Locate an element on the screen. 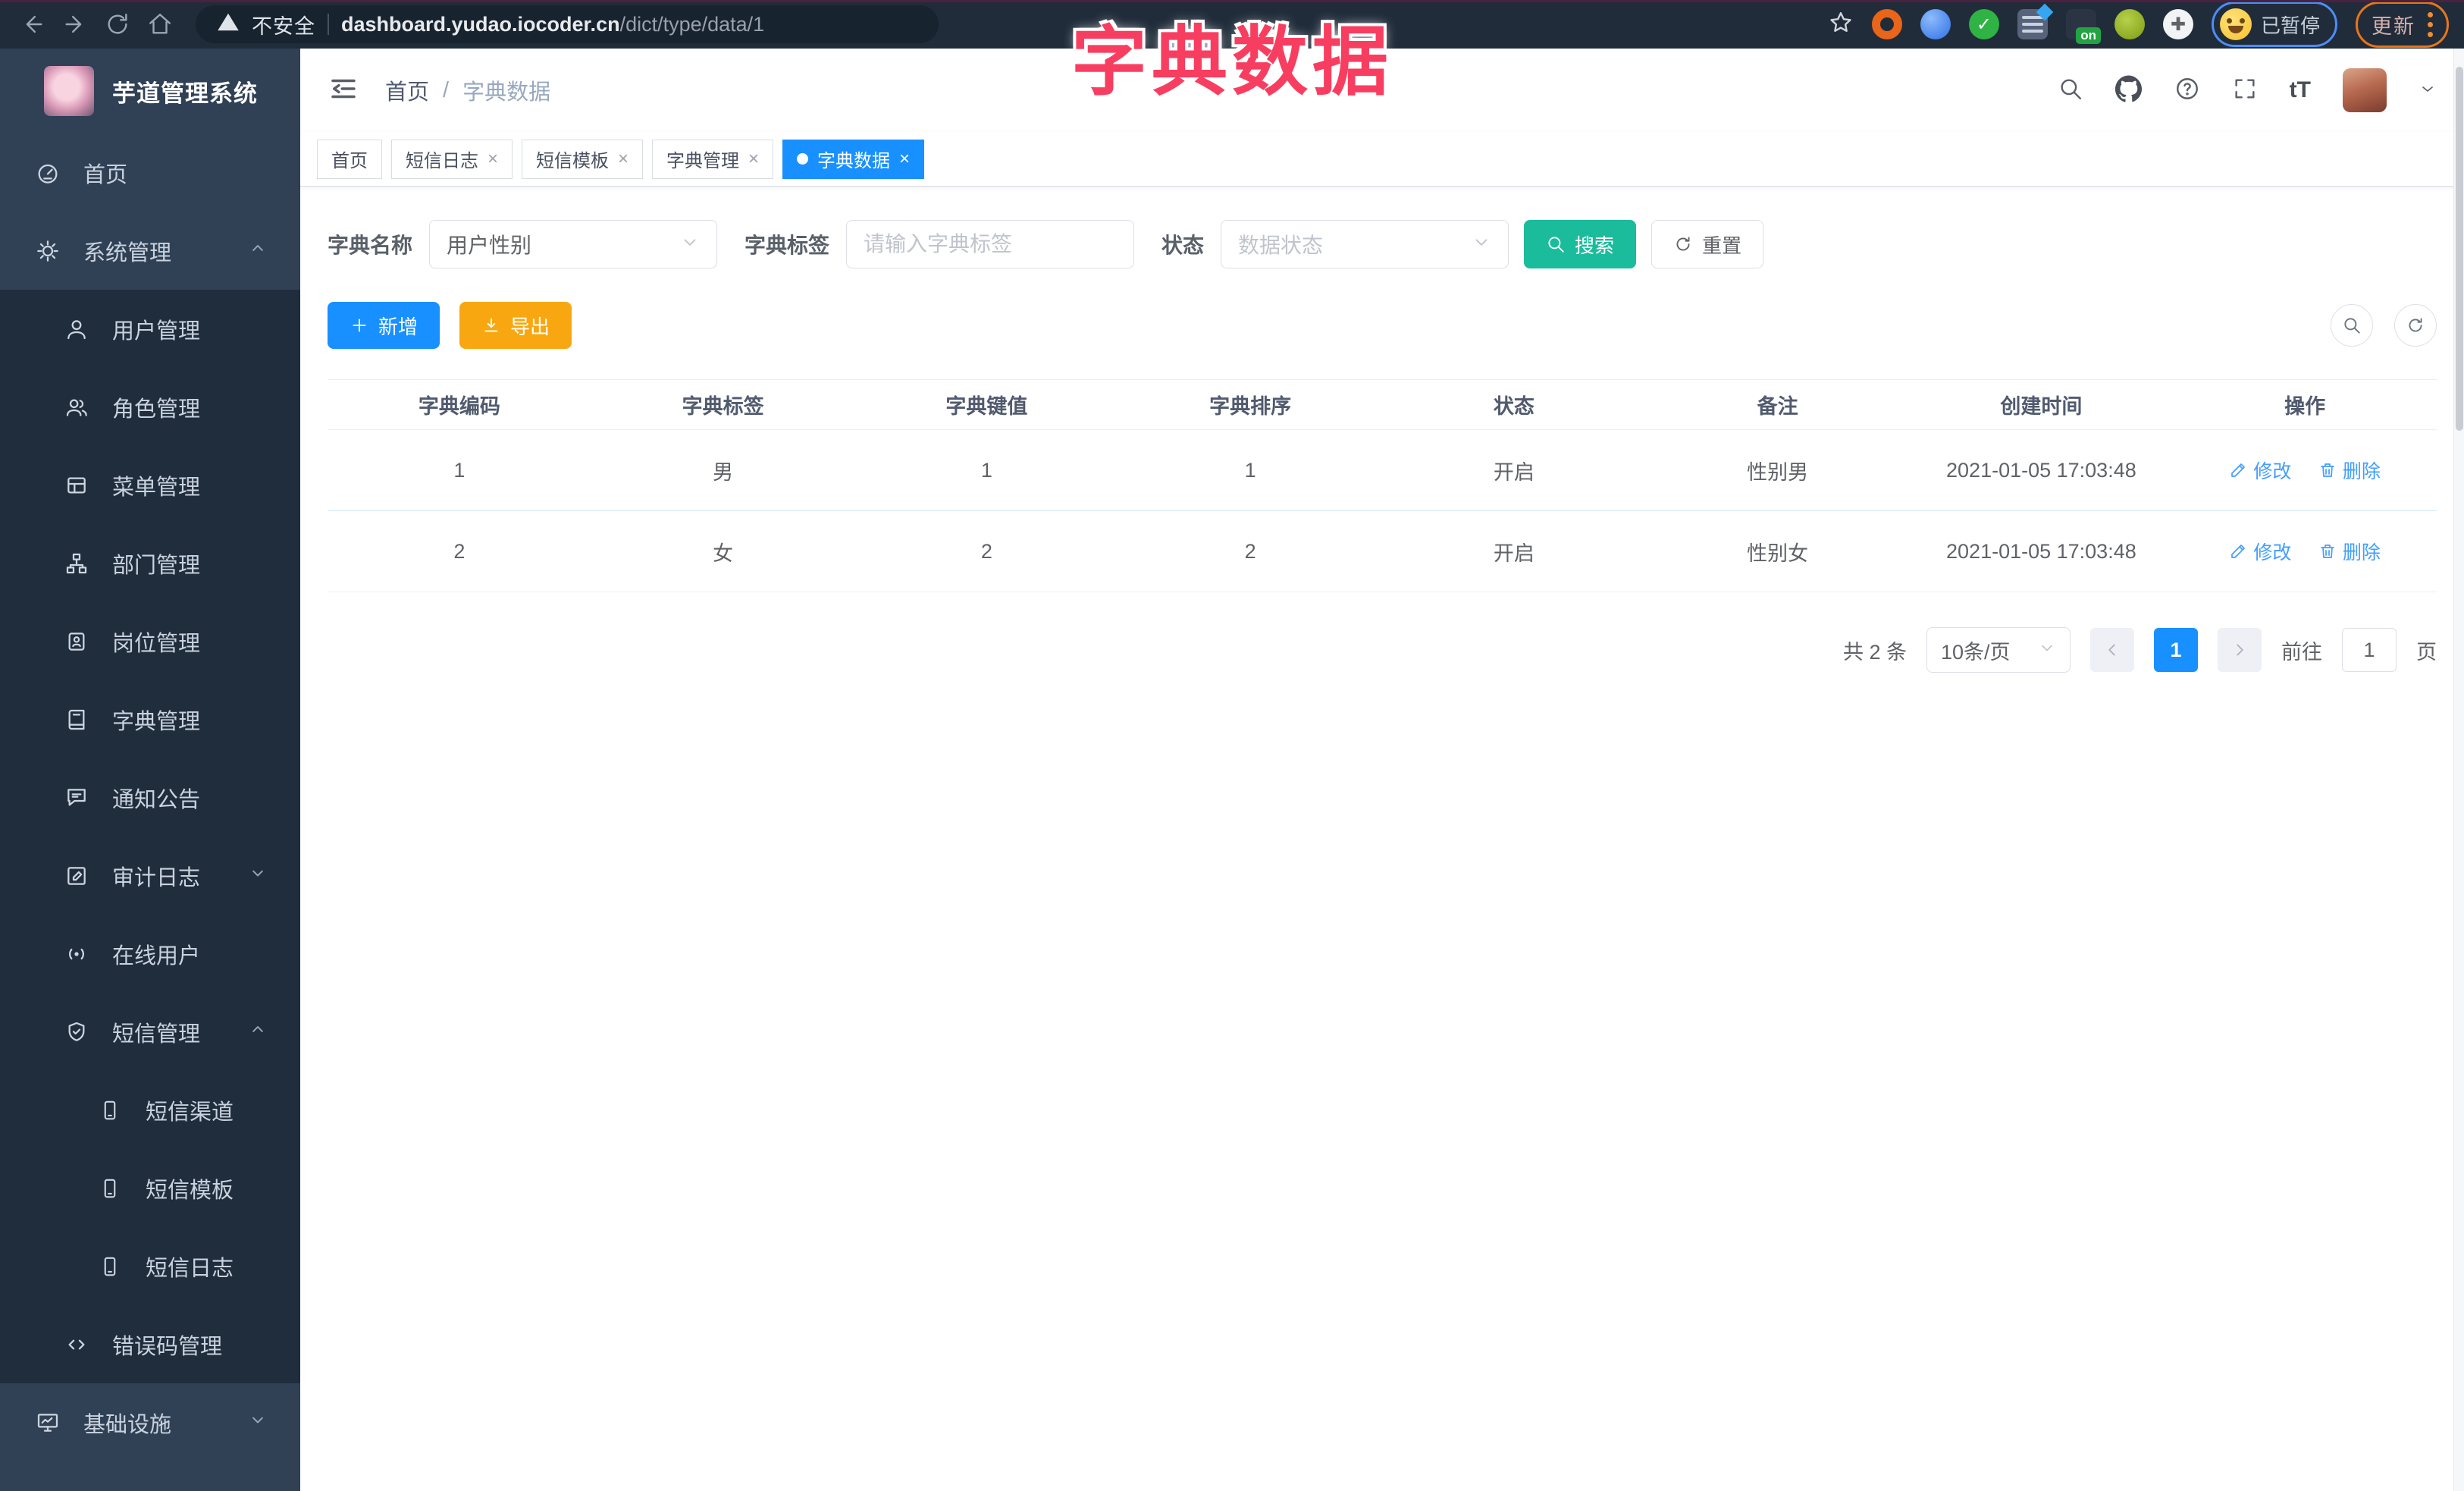  sidebar-item-audit-log: 审计日志 is located at coordinates (150, 876).